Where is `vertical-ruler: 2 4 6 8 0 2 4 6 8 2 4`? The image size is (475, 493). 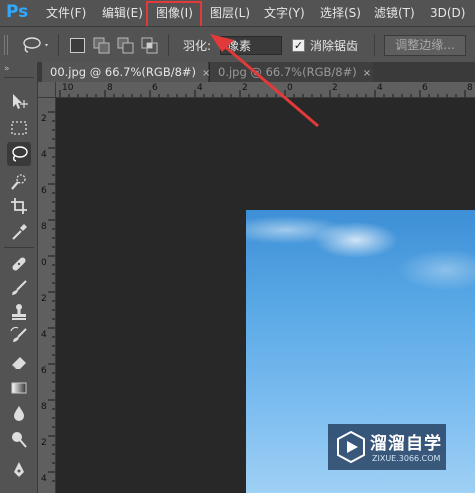 vertical-ruler: 2 4 6 8 0 2 4 6 8 2 4 is located at coordinates (47, 295).